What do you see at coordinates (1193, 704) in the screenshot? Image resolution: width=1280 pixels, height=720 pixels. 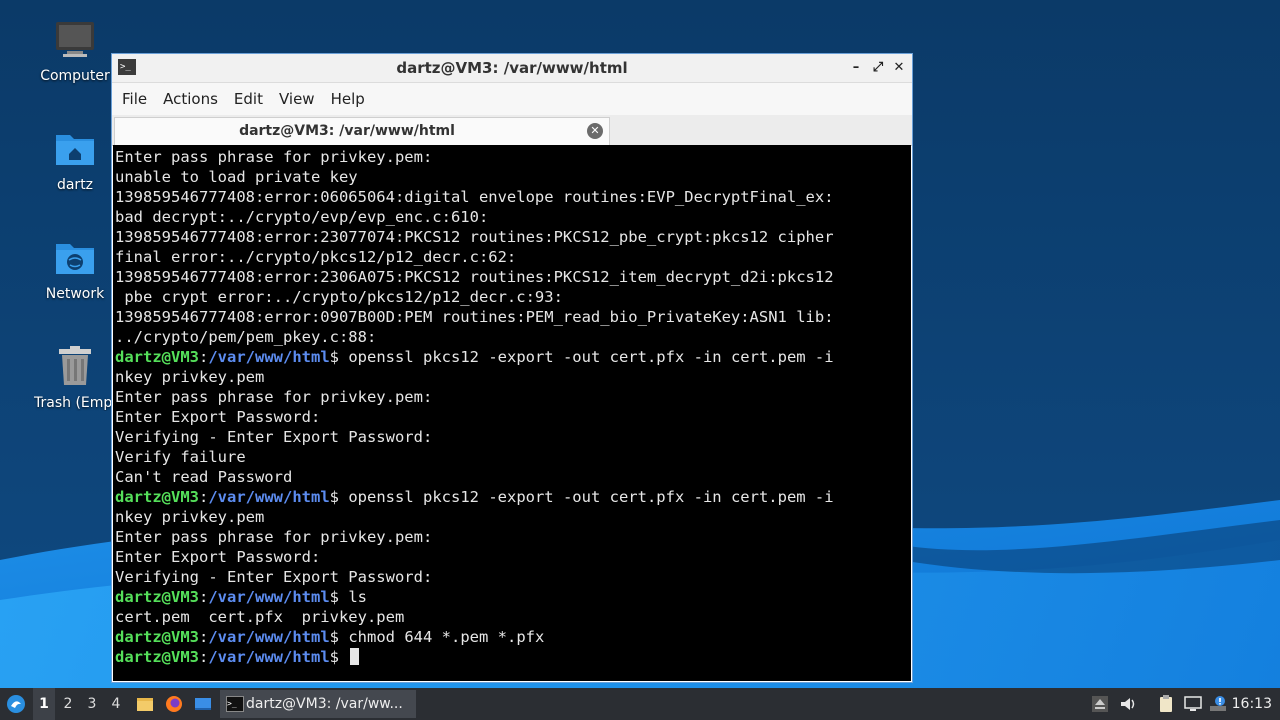 I see `network-icon` at bounding box center [1193, 704].